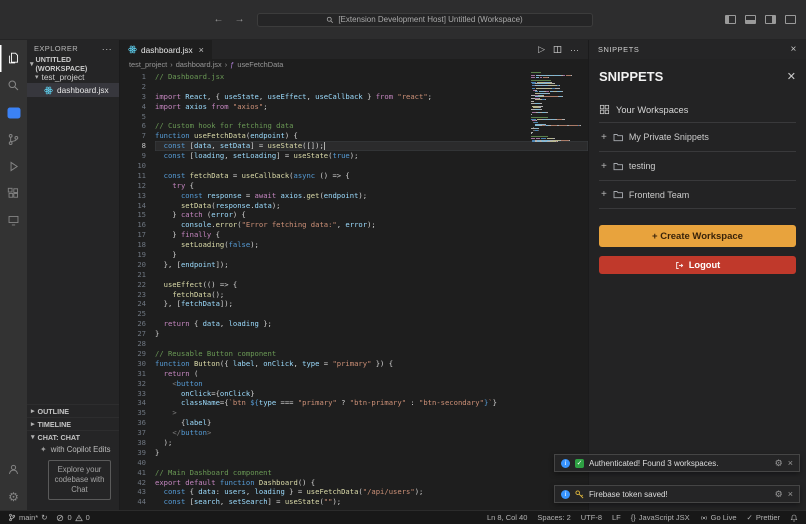 Image resolution: width=806 pixels, height=524 pixels. Describe the element at coordinates (559, 107) in the screenshot. I see `minimap` at that location.